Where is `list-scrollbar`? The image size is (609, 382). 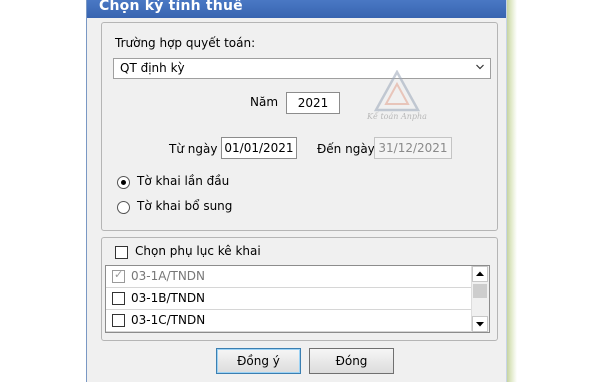
list-scrollbar is located at coordinates (480, 299).